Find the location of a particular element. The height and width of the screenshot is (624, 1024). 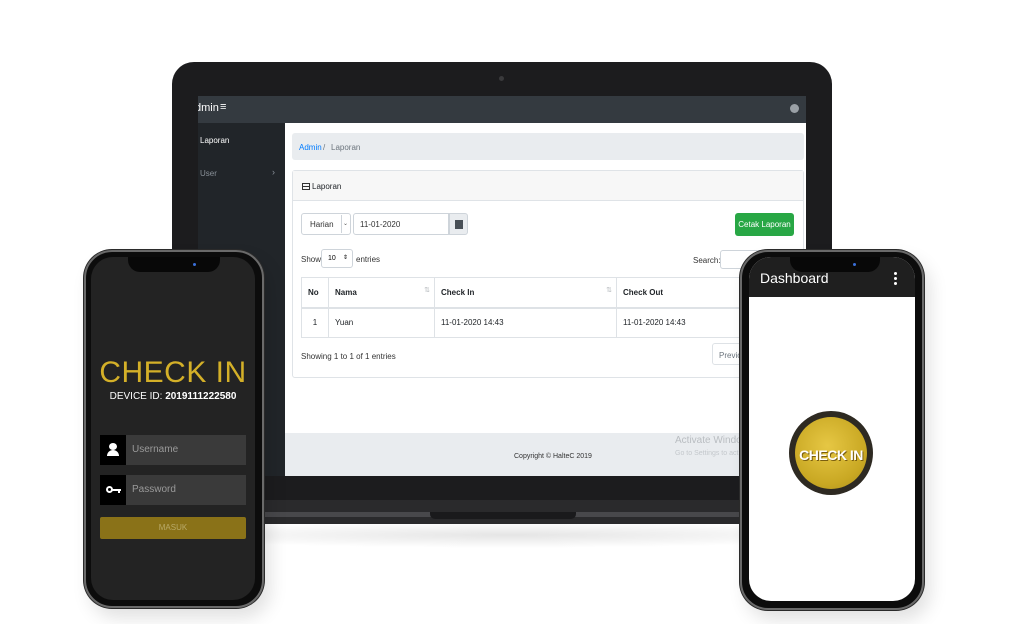

top-navbar: dmin ≡ is located at coordinates (502, 109).